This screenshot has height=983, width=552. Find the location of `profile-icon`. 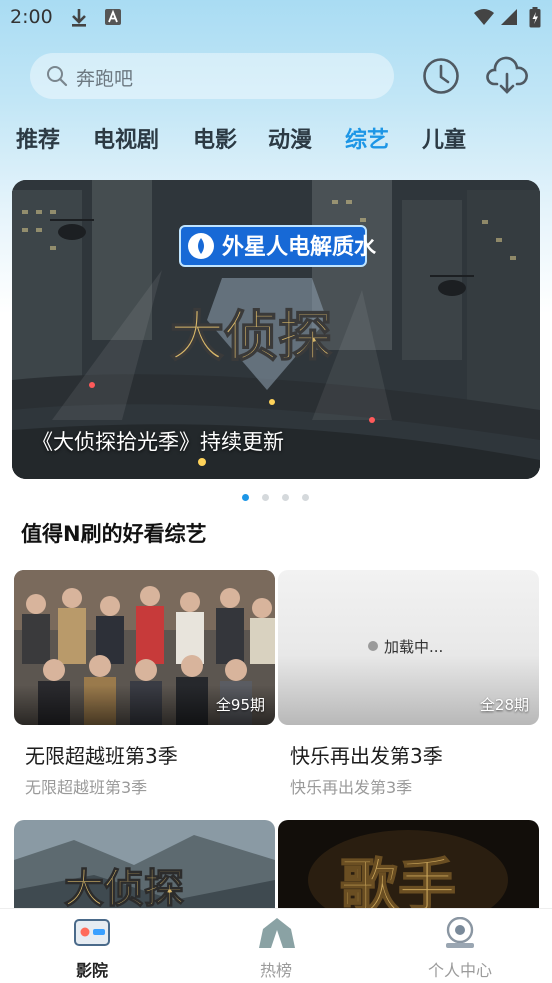

profile-icon is located at coordinates (460, 932).